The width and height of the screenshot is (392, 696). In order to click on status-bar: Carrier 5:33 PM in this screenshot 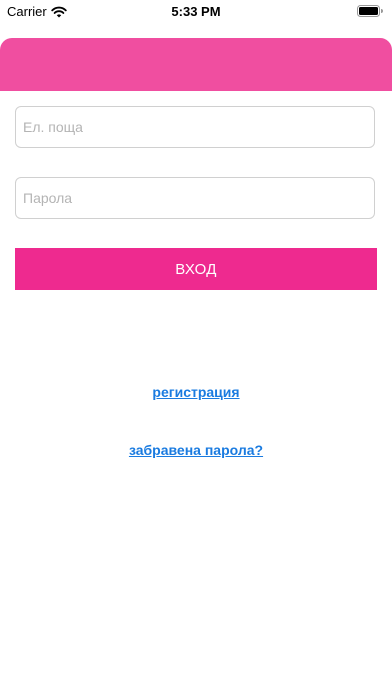, I will do `click(196, 11)`.